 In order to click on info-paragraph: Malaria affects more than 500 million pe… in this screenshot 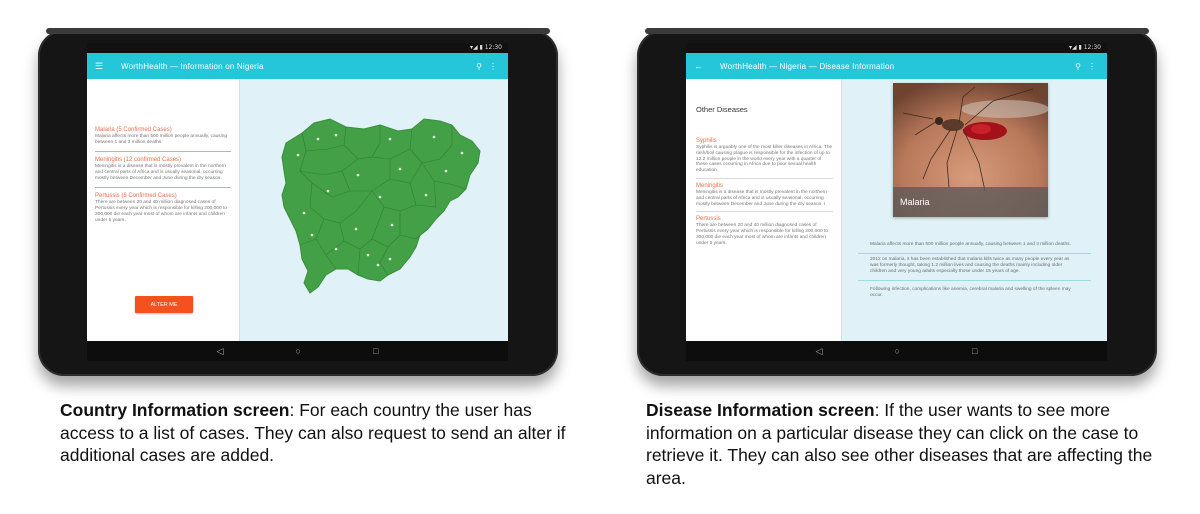, I will do `click(974, 246)`.